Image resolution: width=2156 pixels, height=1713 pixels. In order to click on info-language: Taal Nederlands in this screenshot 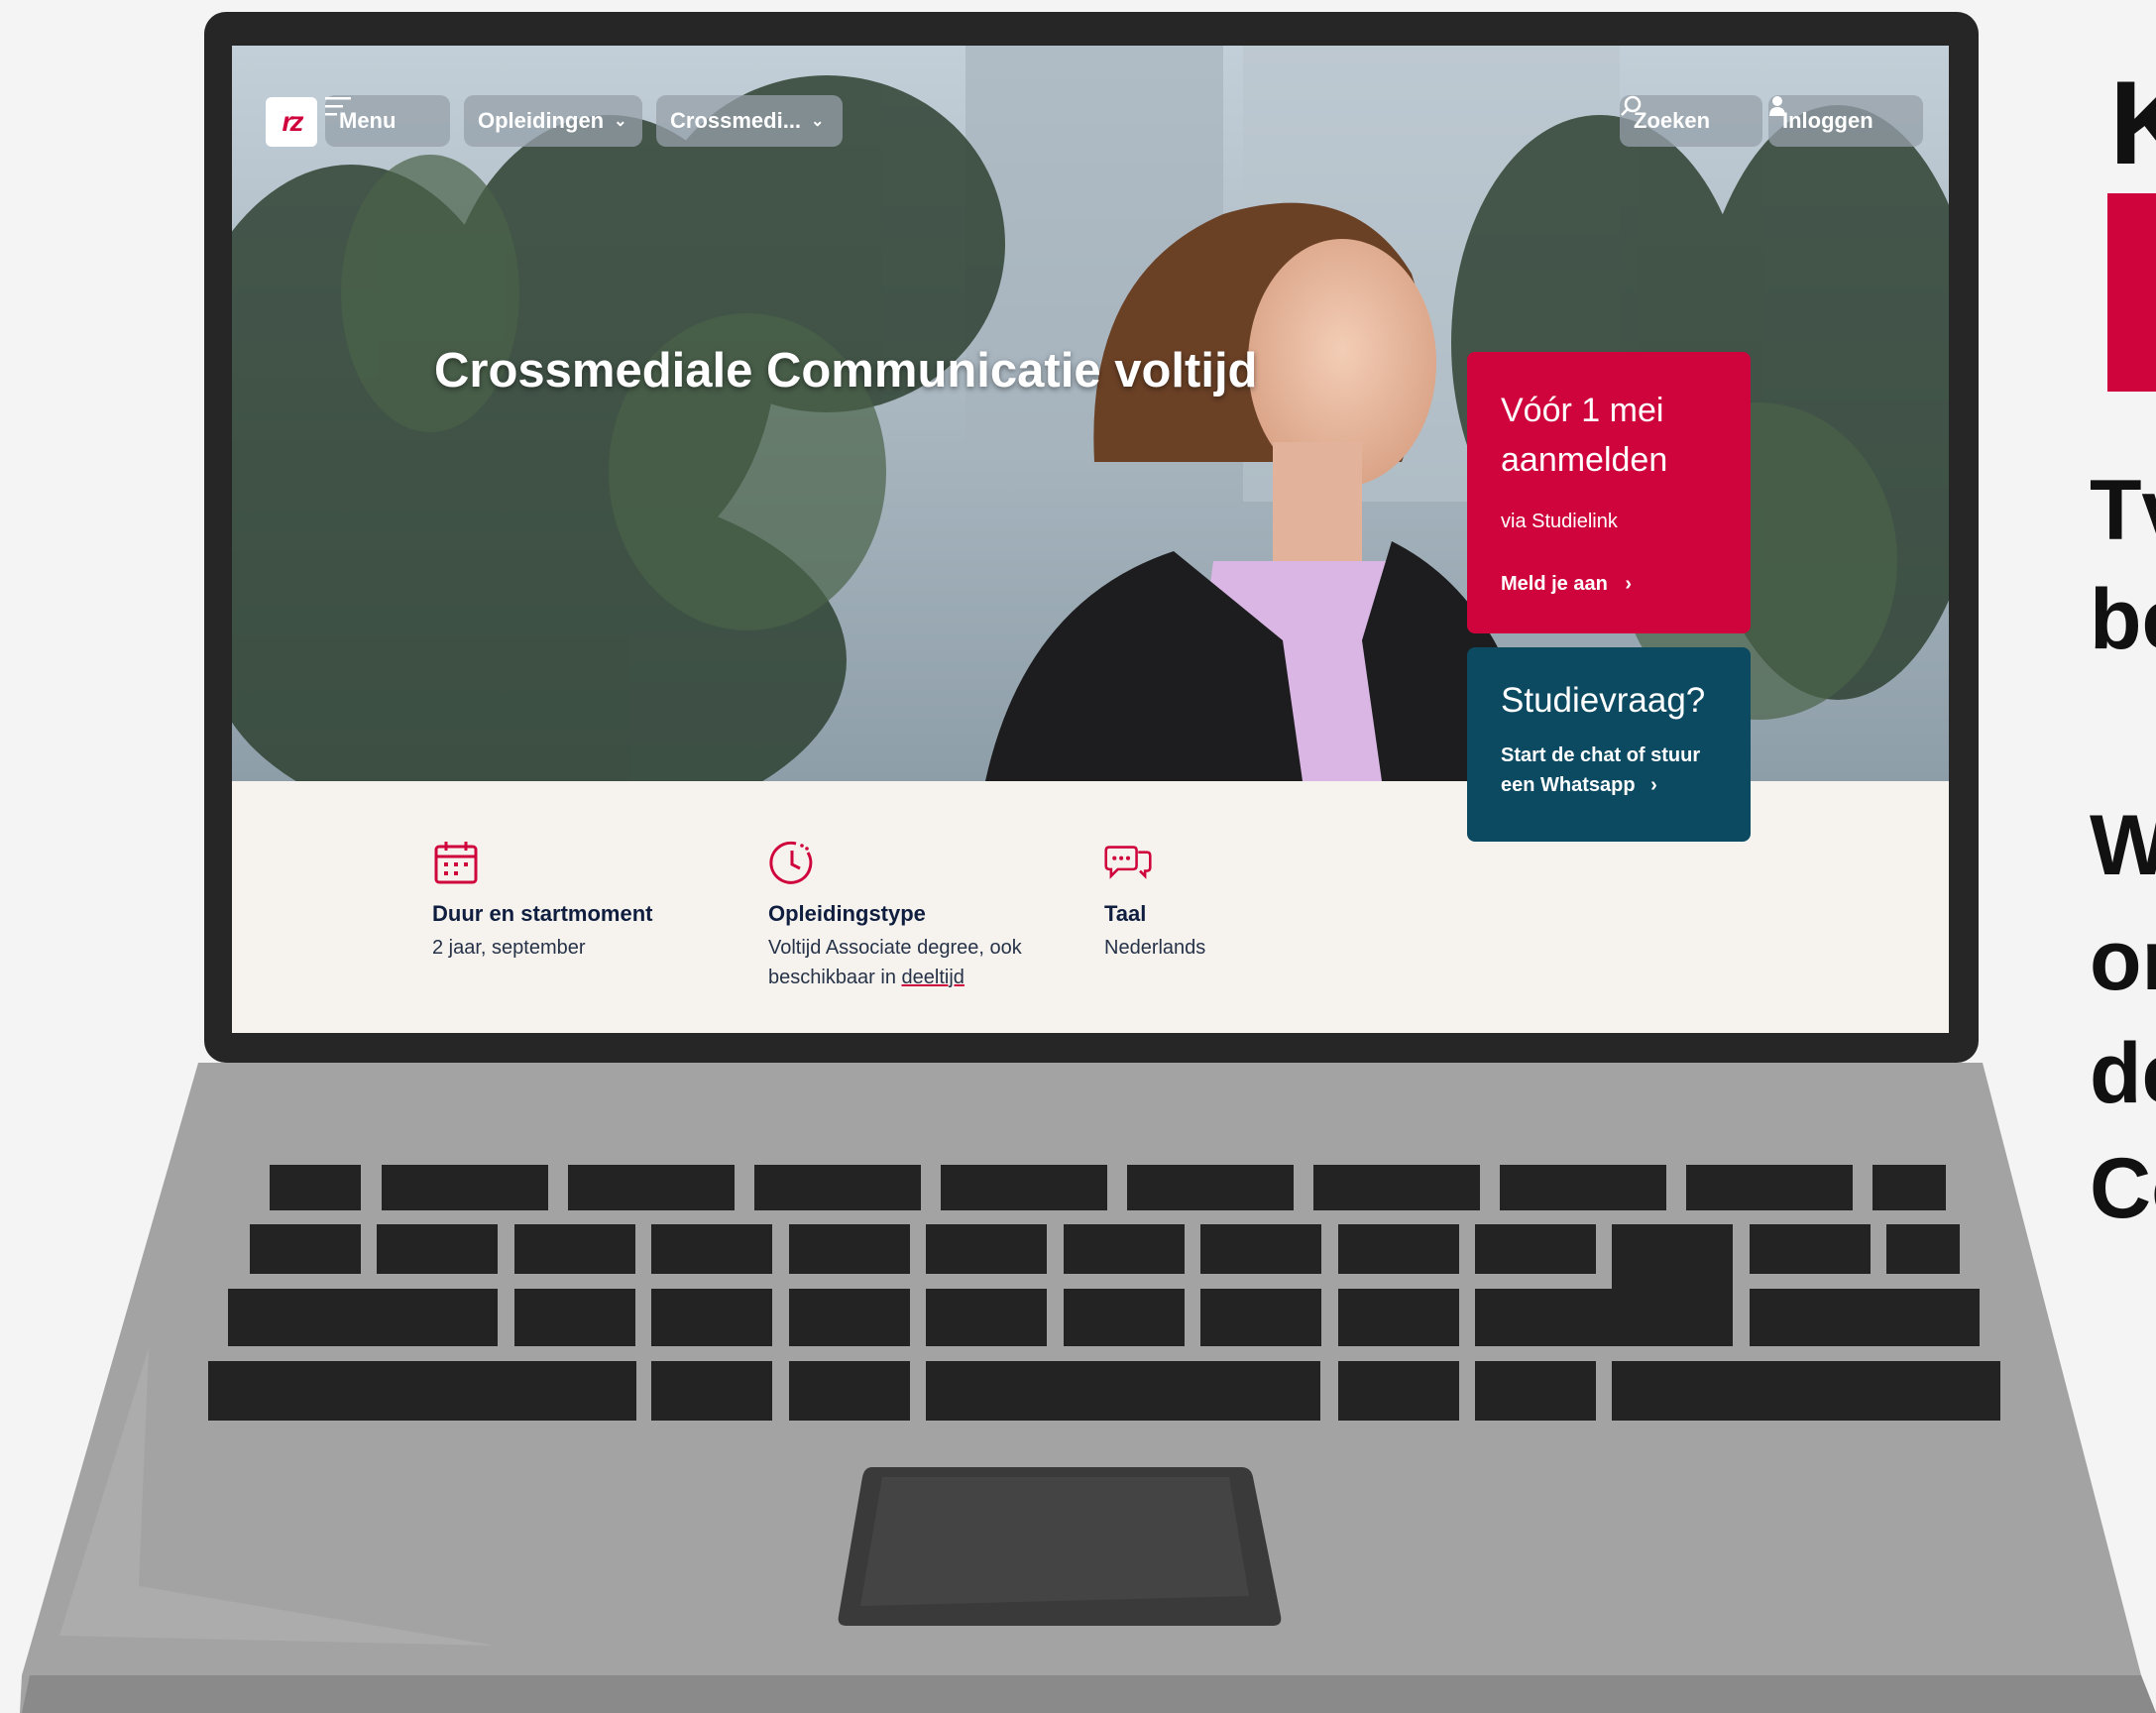, I will do `click(1243, 901)`.